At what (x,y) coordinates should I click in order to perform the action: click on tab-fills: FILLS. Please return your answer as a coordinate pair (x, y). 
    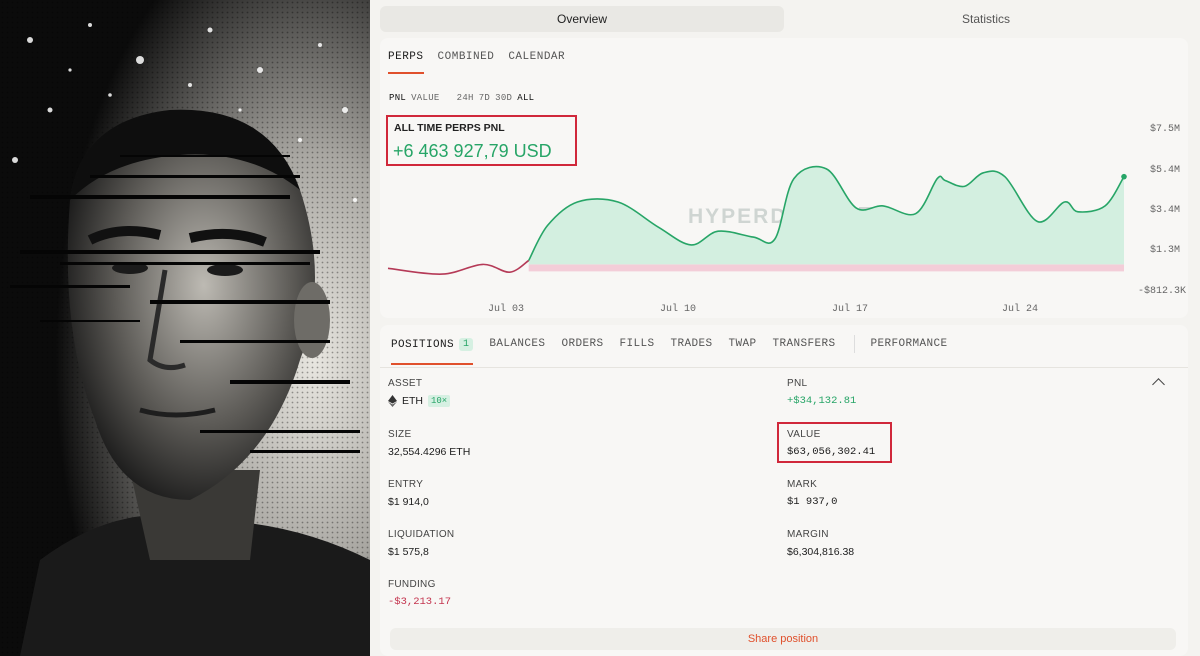
    Looking at the image, I should click on (636, 344).